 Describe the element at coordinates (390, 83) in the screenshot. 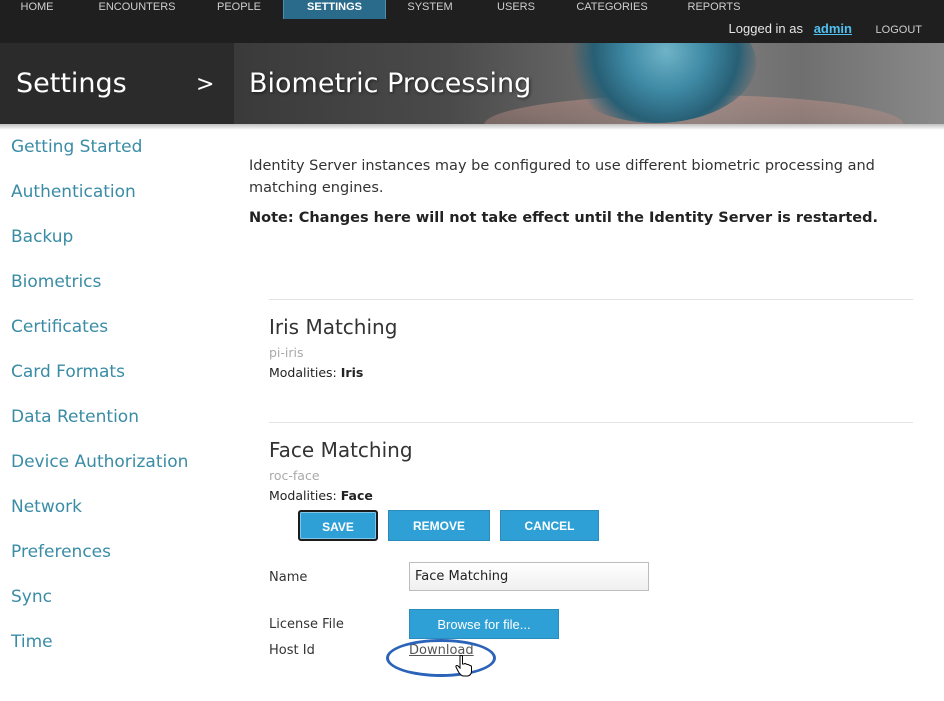

I see `page-title: Biometric Processing` at that location.